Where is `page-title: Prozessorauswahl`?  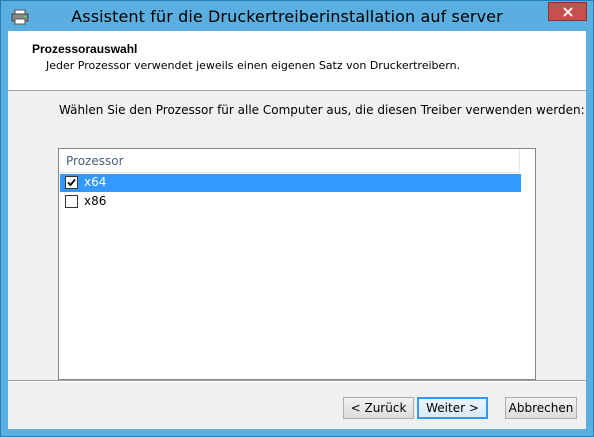
page-title: Prozessorauswahl is located at coordinates (85, 49).